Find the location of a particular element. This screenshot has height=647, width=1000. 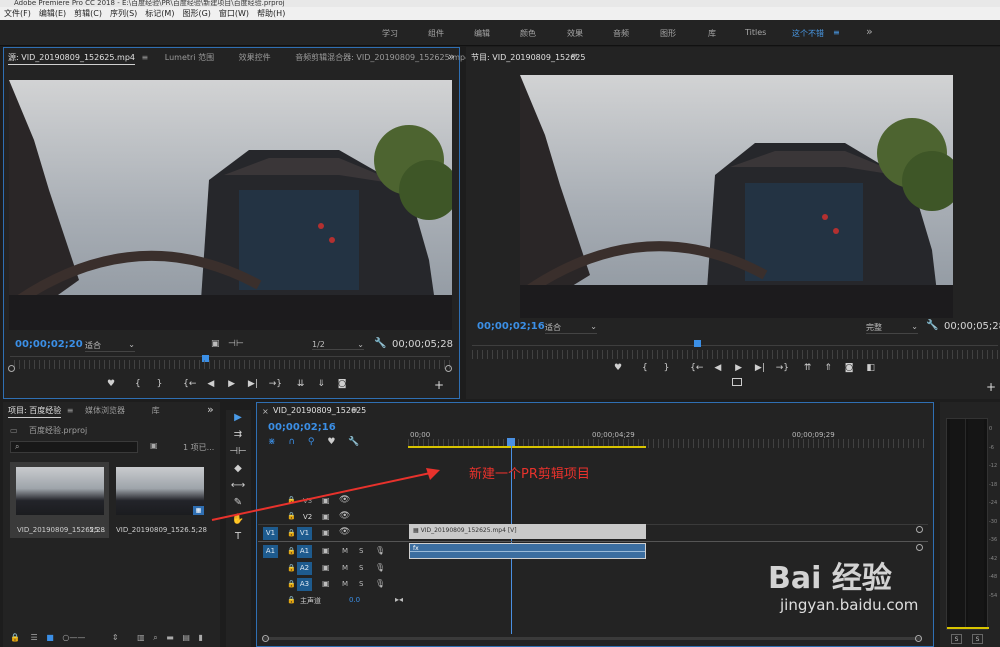

clear-icon: ▮ is located at coordinates (200, 637).